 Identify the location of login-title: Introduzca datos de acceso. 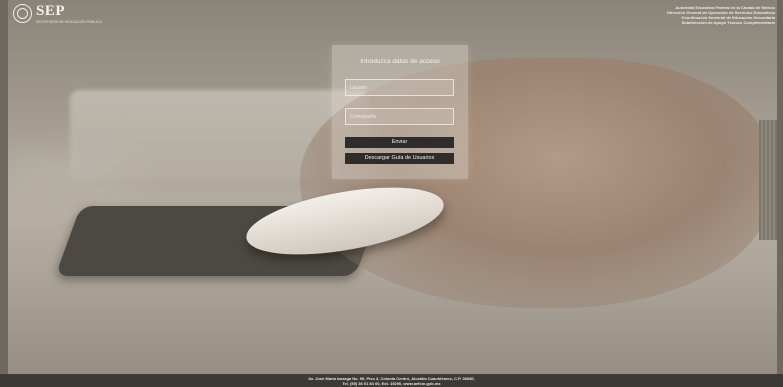
(400, 61).